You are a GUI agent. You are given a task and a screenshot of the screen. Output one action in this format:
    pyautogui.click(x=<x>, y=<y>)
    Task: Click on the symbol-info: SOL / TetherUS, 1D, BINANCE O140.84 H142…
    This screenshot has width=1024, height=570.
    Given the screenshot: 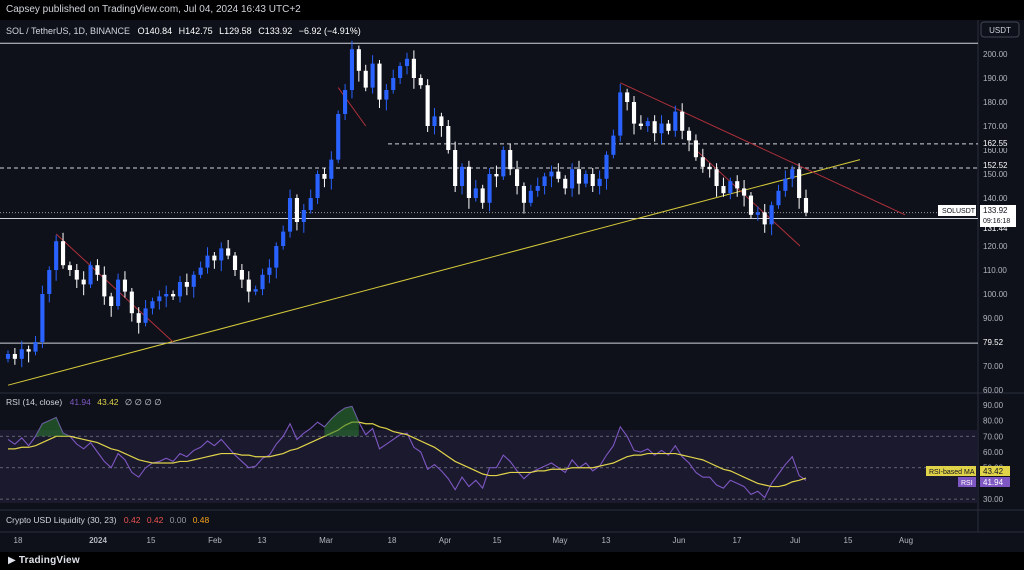 What is the action you would take?
    pyautogui.click(x=183, y=31)
    